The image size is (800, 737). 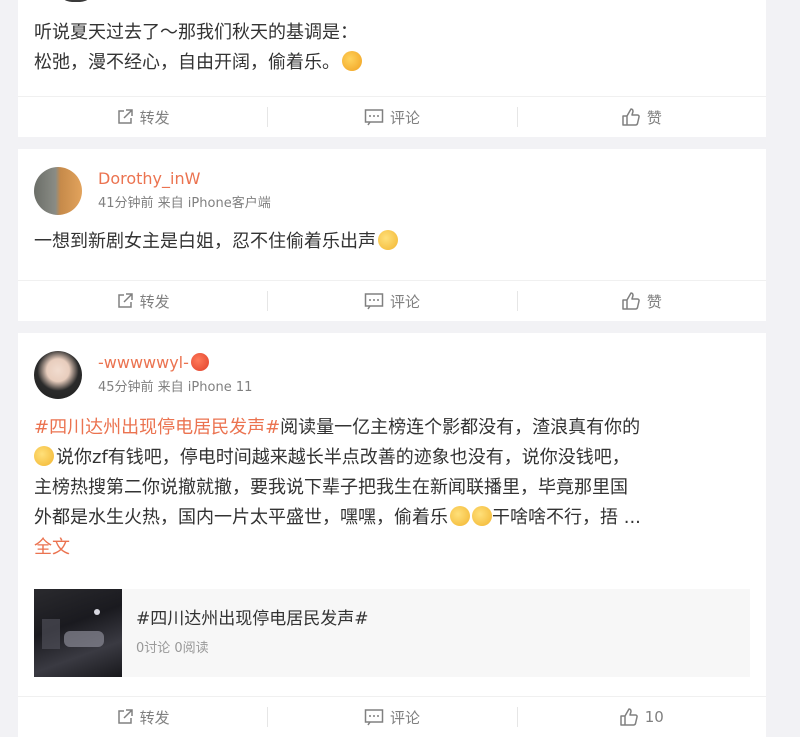 I want to click on full-text-link: 全文, so click(x=52, y=547).